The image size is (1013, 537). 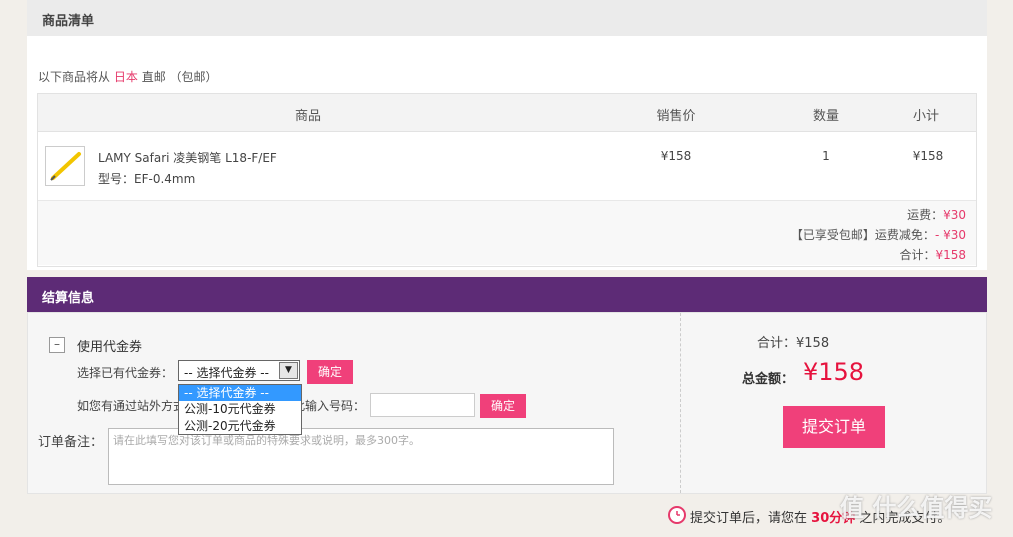 What do you see at coordinates (507, 233) in the screenshot?
I see `order-summary: 运费：¥30 【已享受包邮】运费减免：- ¥30 合计：¥158` at bounding box center [507, 233].